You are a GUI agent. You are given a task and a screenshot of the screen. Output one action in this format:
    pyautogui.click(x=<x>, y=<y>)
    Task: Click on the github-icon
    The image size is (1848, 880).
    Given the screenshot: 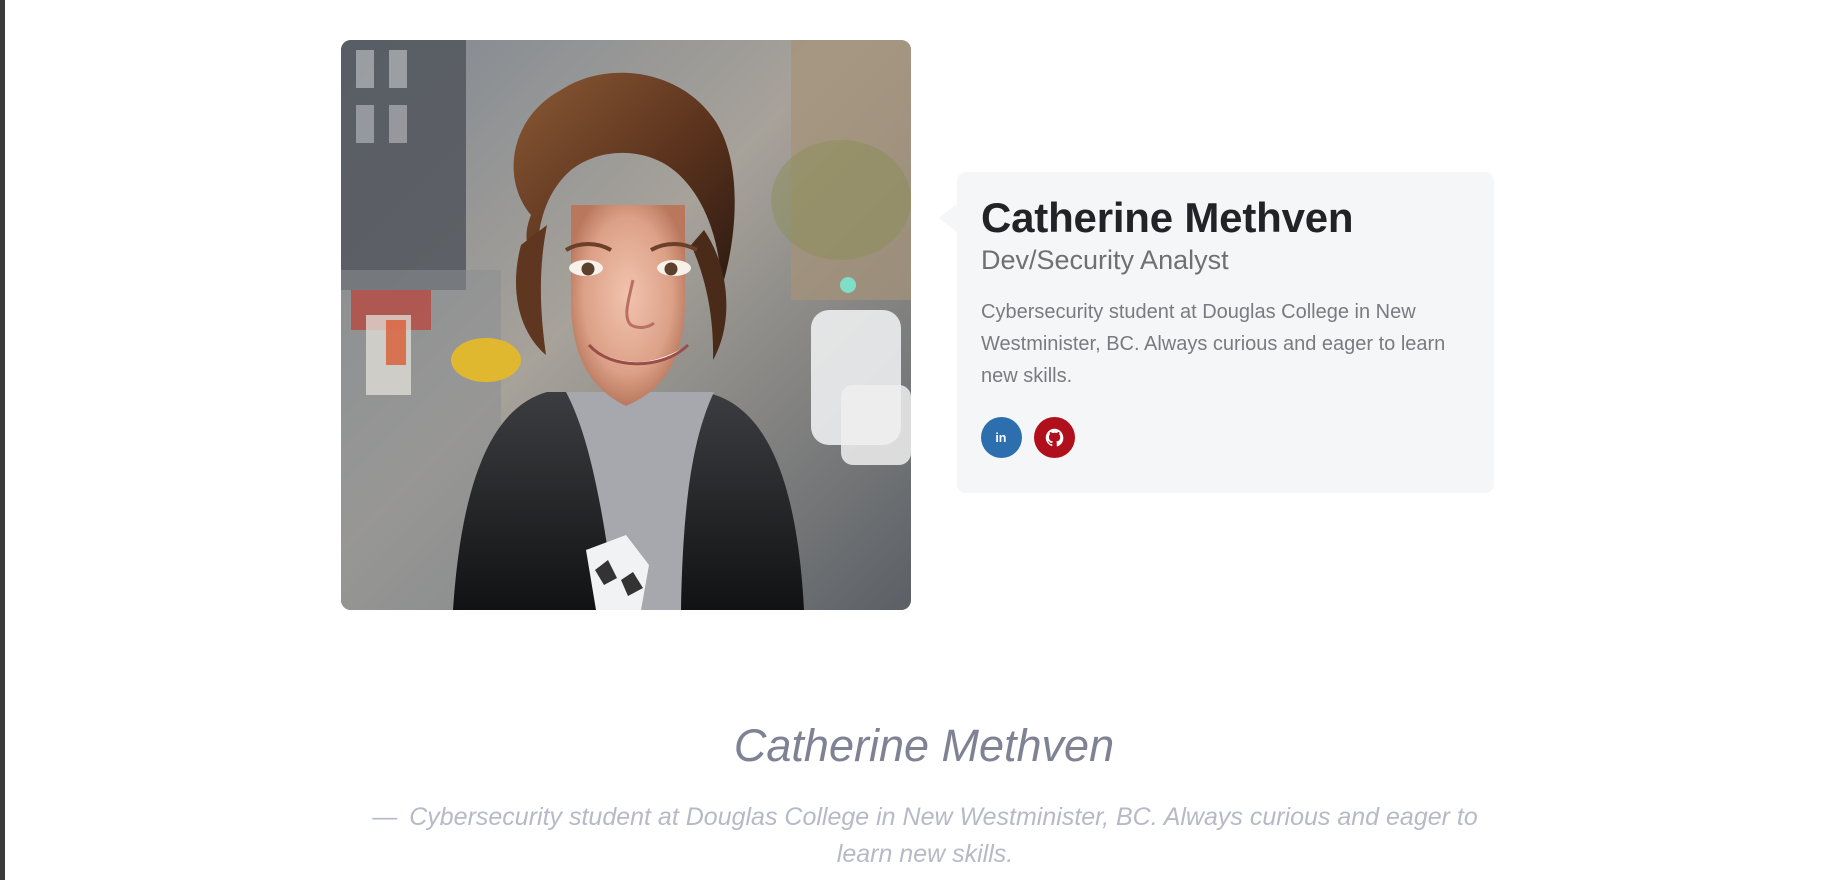 What is the action you would take?
    pyautogui.click(x=1054, y=437)
    